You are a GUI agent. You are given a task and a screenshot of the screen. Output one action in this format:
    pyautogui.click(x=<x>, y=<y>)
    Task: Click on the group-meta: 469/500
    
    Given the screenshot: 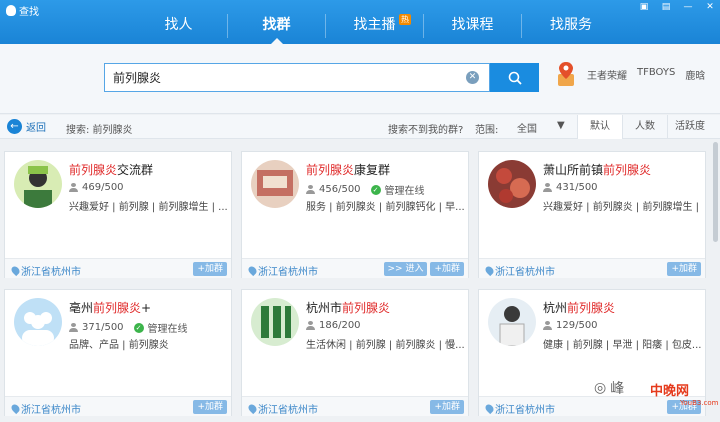 What is the action you would take?
    pyautogui.click(x=96, y=187)
    